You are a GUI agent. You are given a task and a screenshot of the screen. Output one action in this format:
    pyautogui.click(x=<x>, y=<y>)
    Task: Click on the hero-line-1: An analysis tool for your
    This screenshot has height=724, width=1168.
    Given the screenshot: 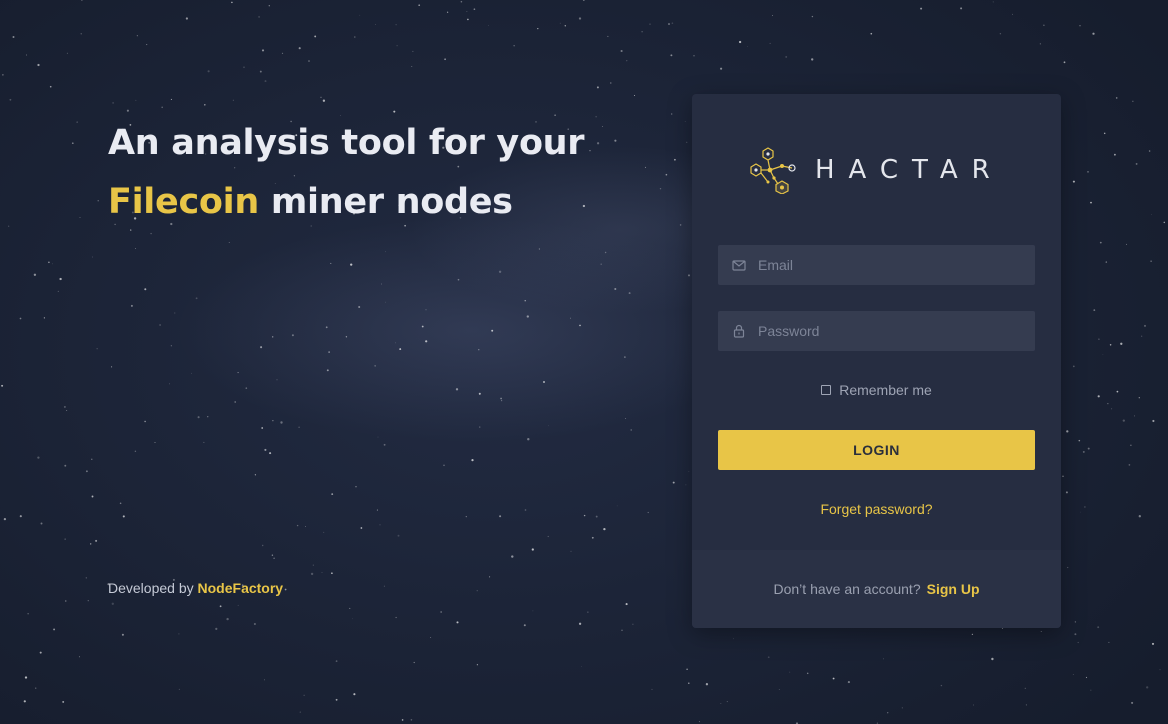 What is the action you would take?
    pyautogui.click(x=346, y=143)
    